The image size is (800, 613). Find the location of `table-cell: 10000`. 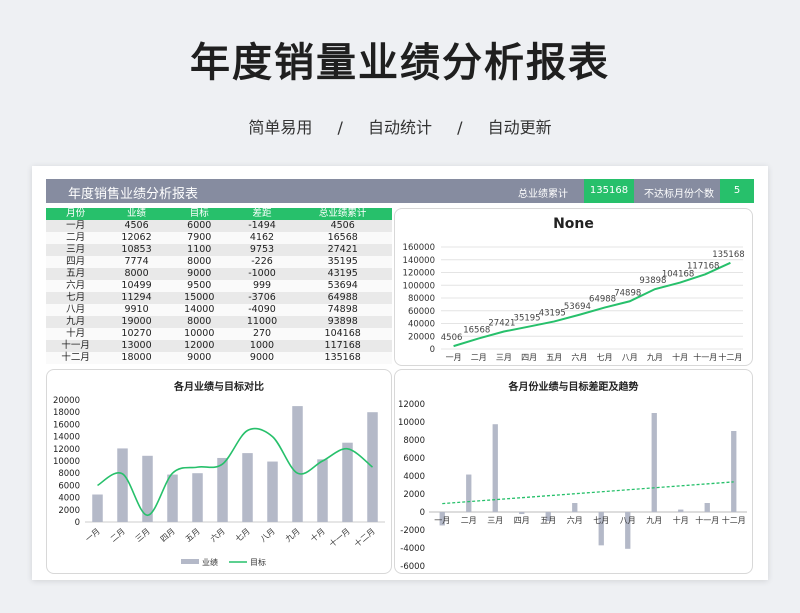

table-cell: 10000 is located at coordinates (199, 334).